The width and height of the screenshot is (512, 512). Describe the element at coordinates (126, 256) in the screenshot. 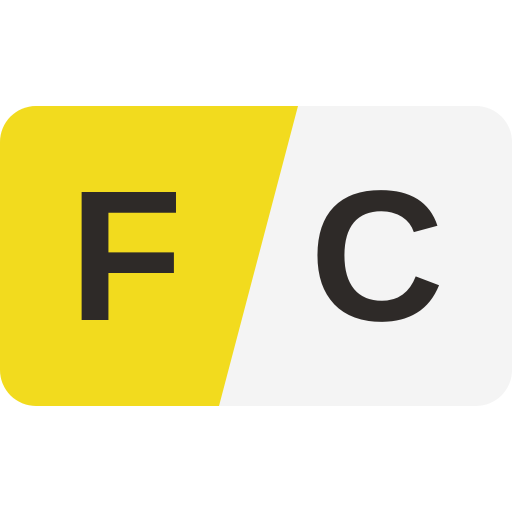

I see `letter-f: F` at that location.